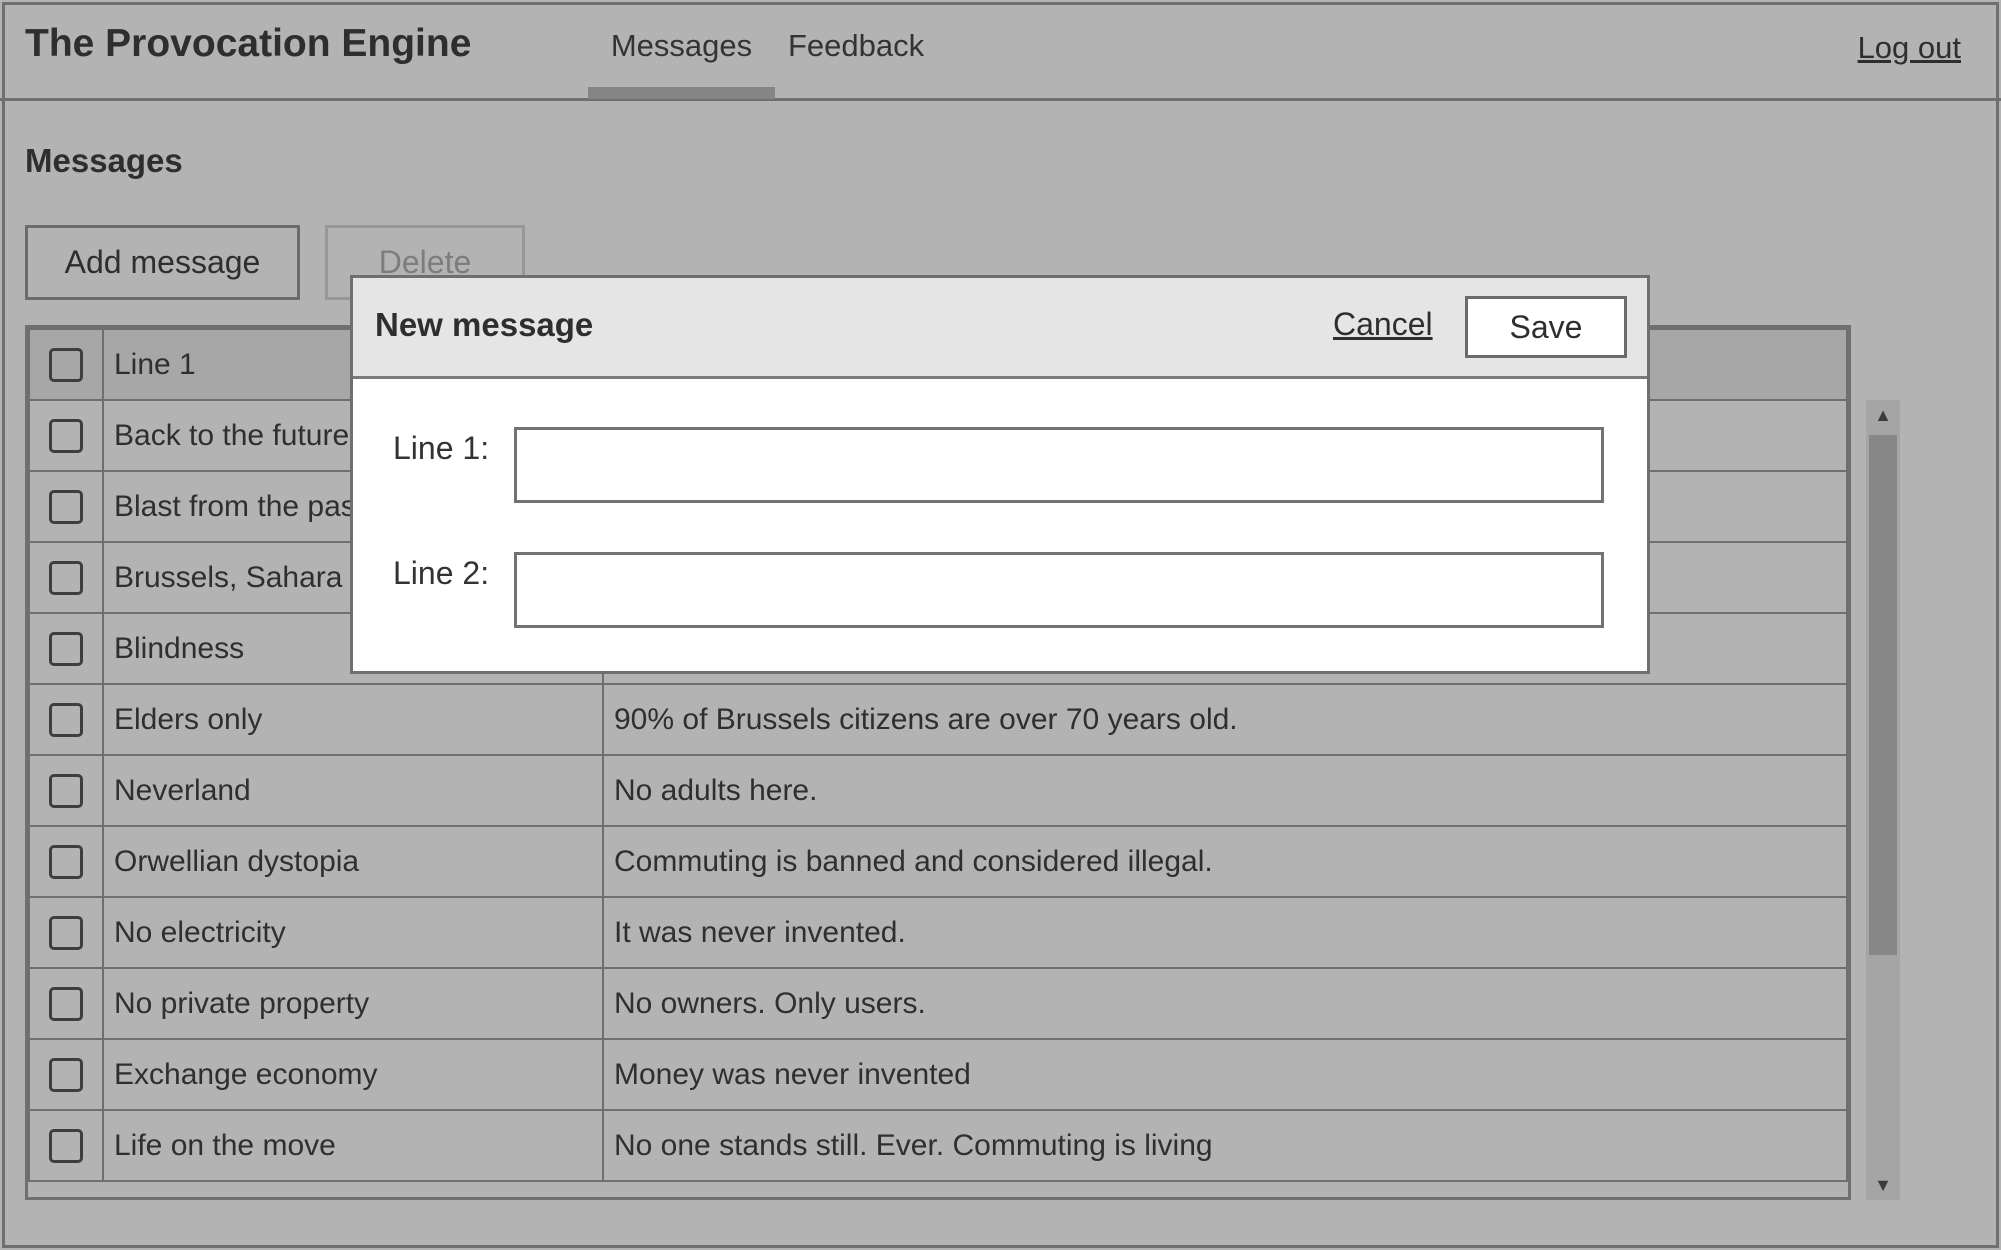  I want to click on select-all-cell, so click(66, 364).